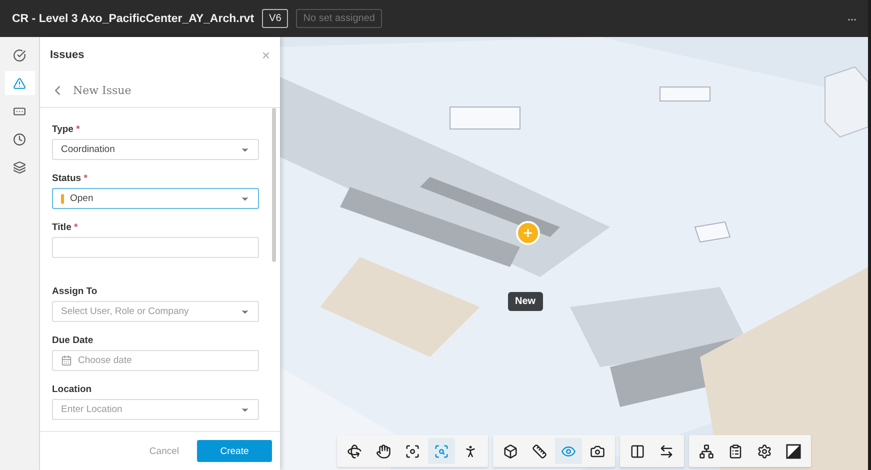  Describe the element at coordinates (19, 111) in the screenshot. I see `form-card-icon` at that location.